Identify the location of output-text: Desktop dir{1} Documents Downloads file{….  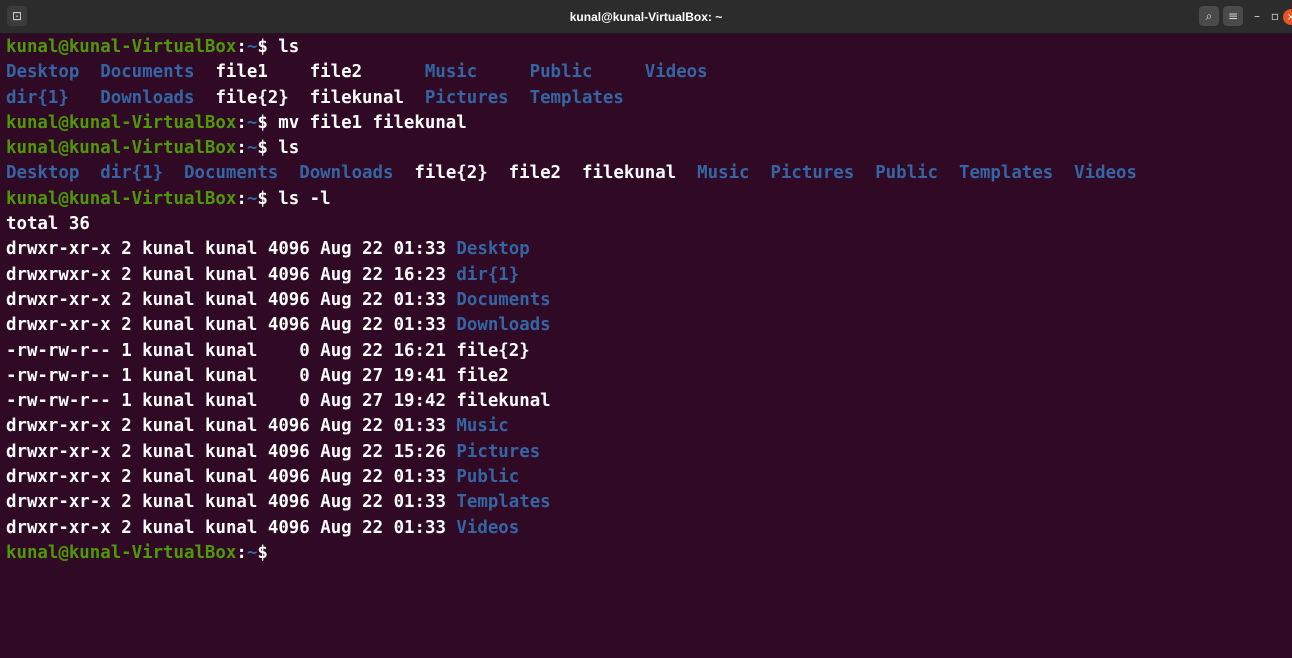
(571, 173).